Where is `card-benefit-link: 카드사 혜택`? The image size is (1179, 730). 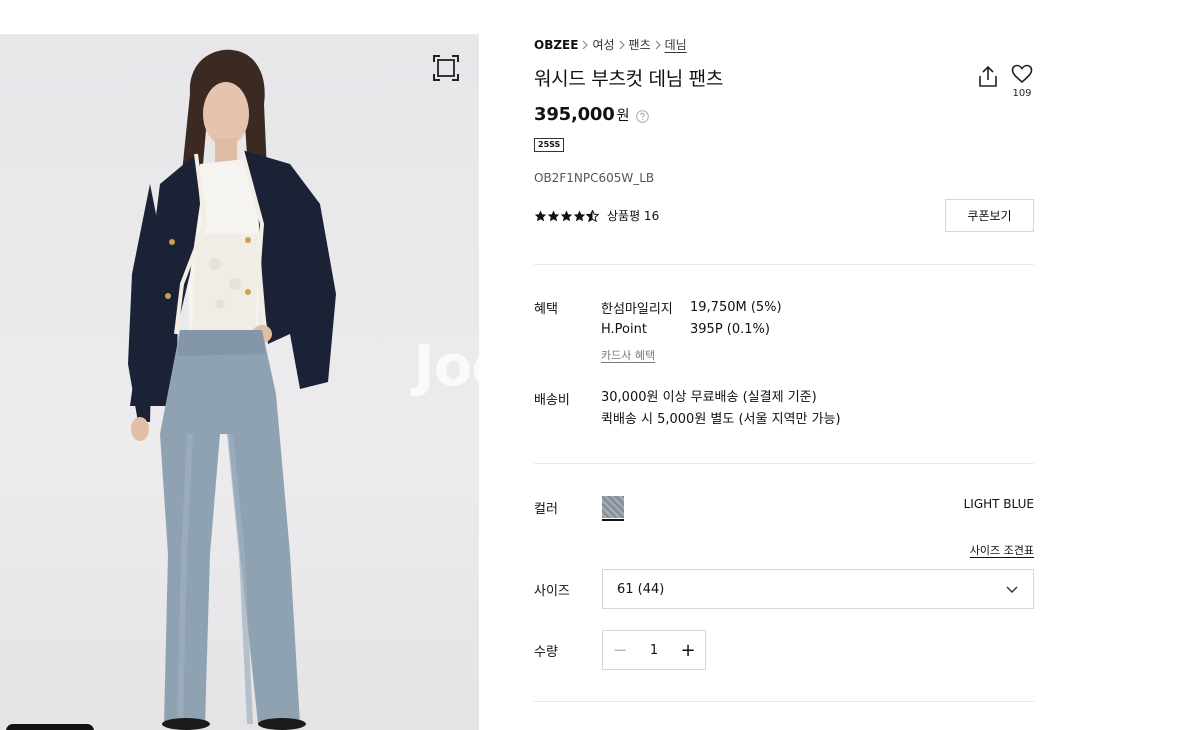
card-benefit-link: 카드사 혜택 is located at coordinates (628, 355).